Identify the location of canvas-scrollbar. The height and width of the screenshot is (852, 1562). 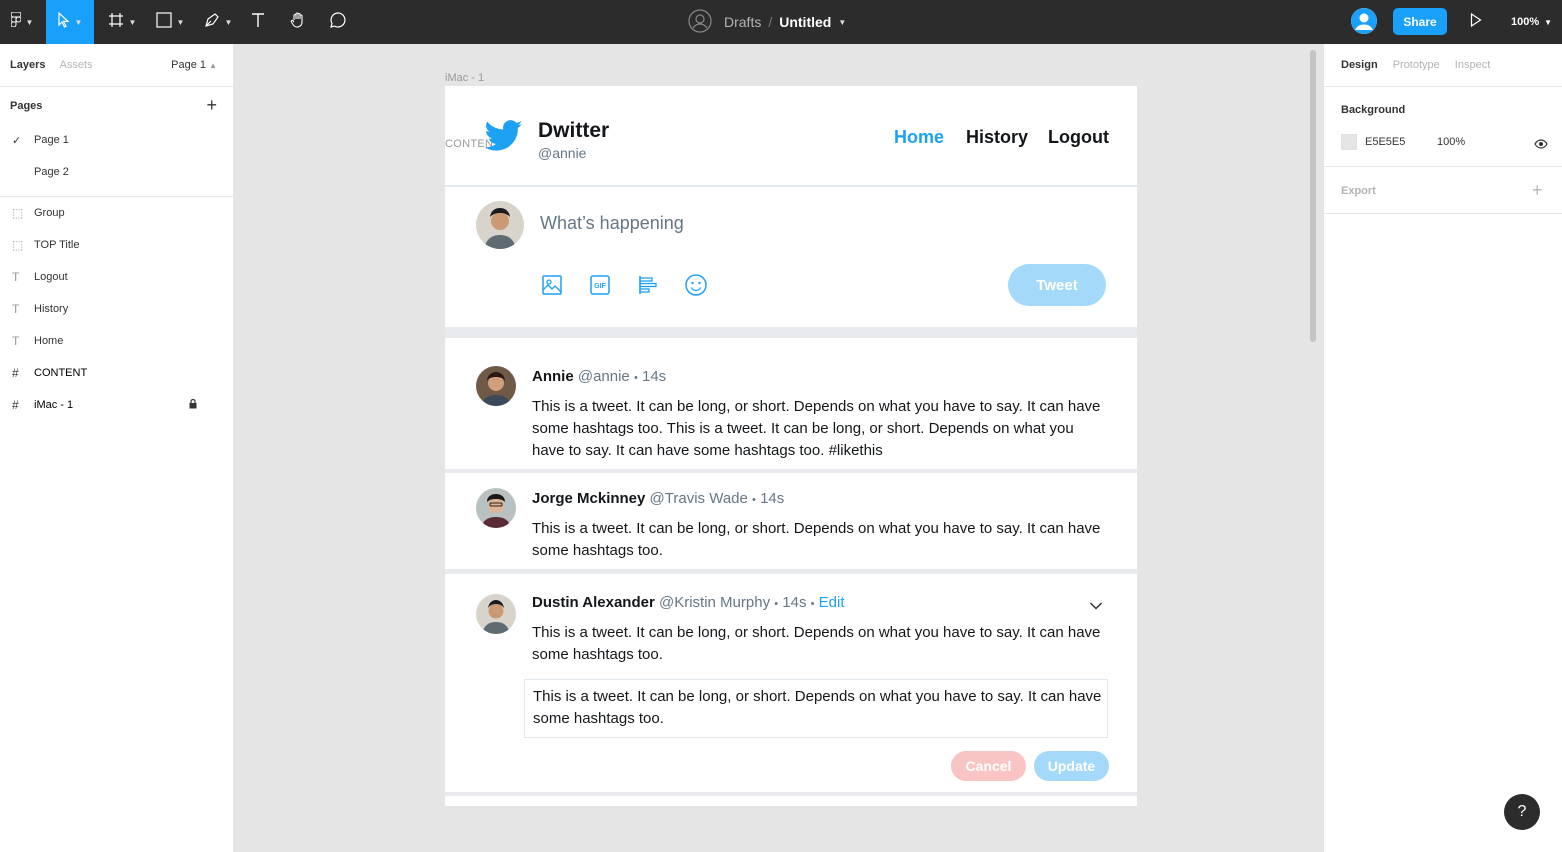
(1313, 196).